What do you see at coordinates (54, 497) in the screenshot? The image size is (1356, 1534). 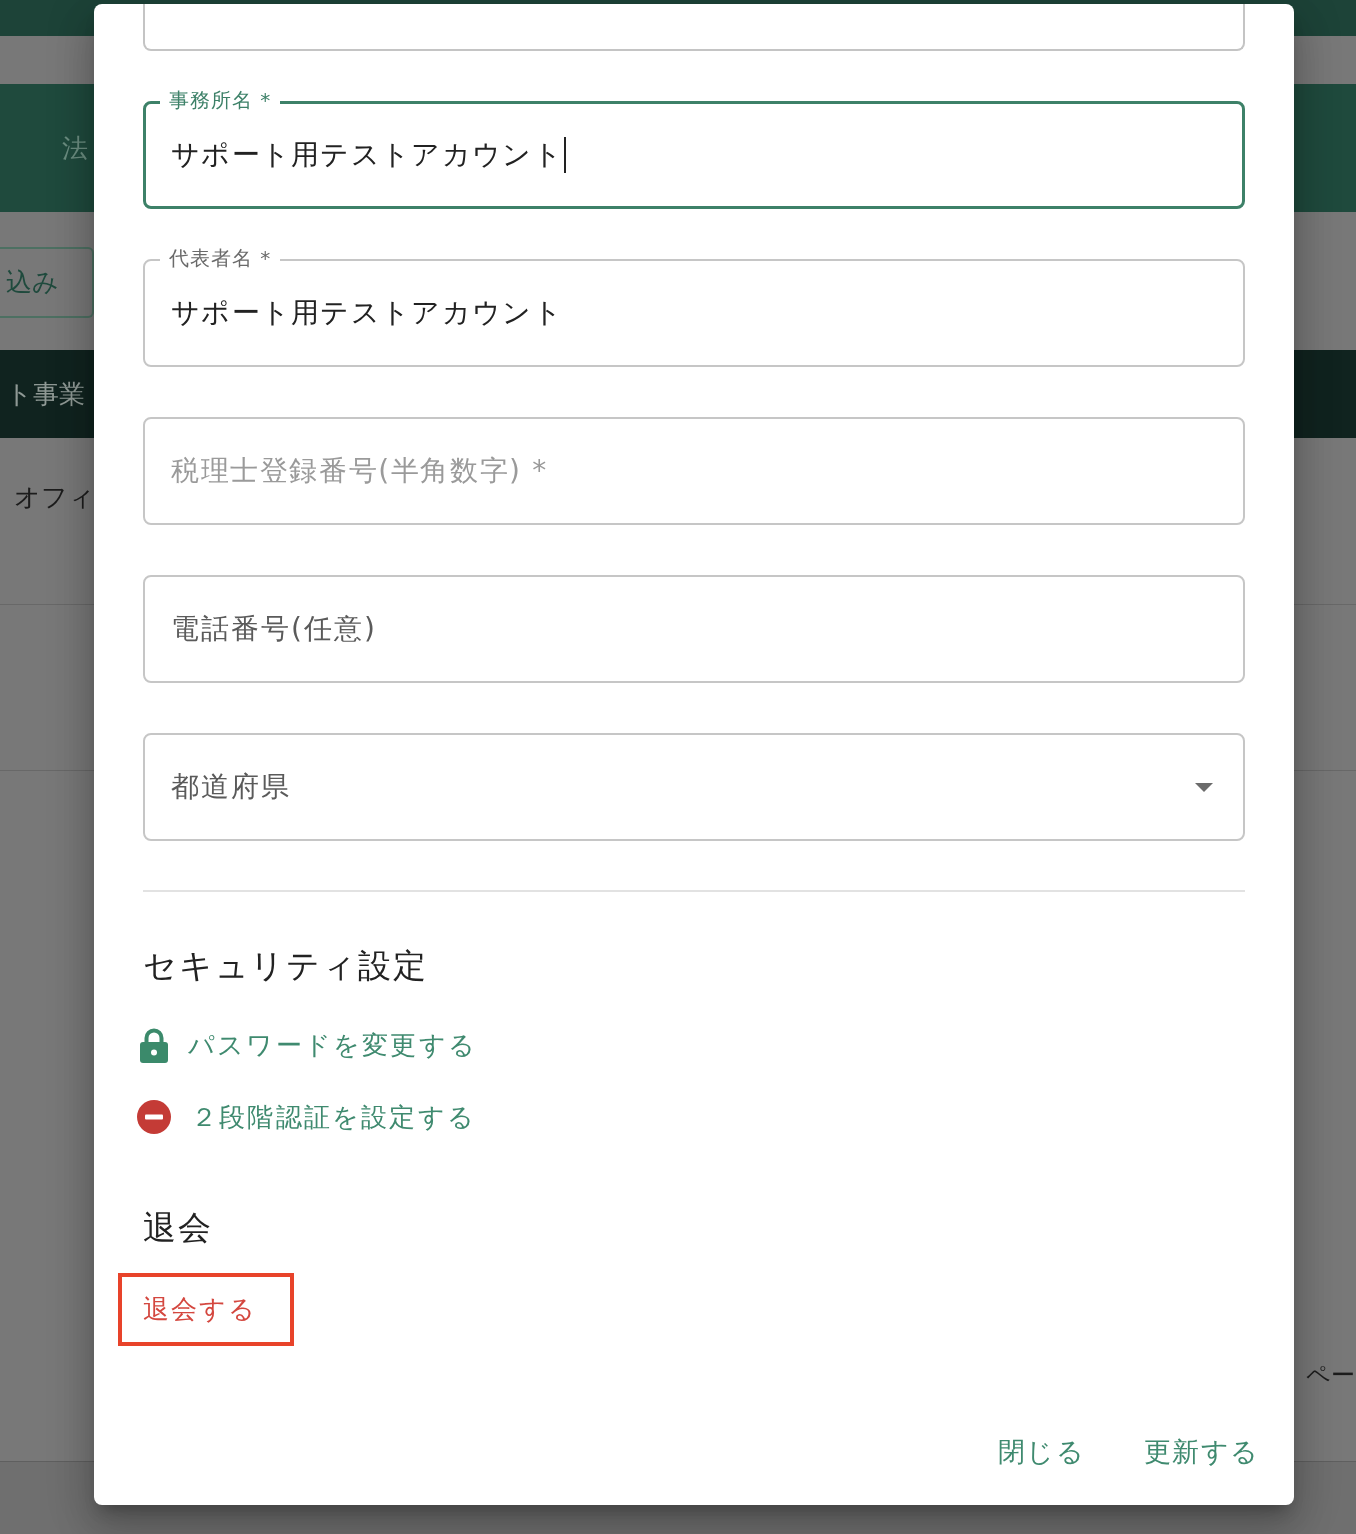 I see `table-cell-text: オフィ` at bounding box center [54, 497].